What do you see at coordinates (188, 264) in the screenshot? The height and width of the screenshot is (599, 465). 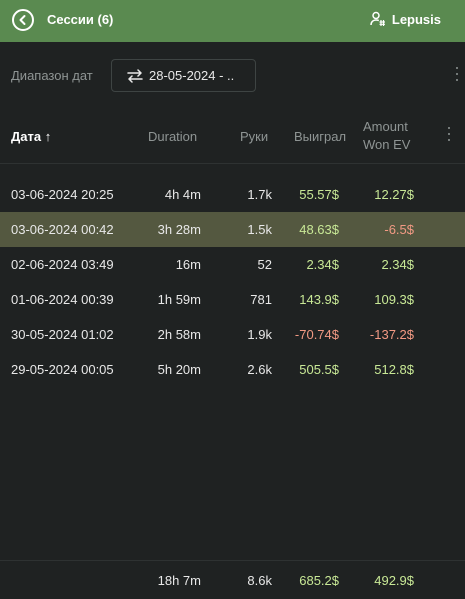 I see `row-duration: 16m` at bounding box center [188, 264].